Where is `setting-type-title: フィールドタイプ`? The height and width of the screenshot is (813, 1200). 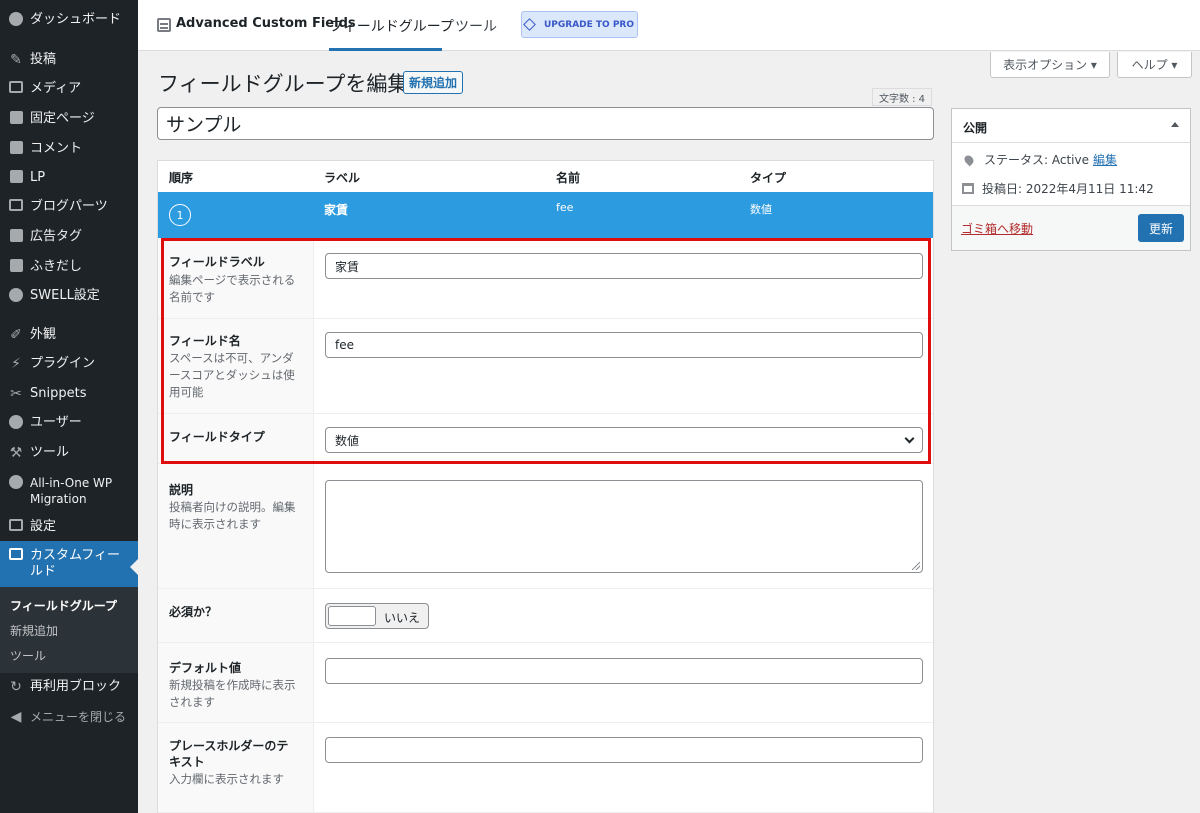
setting-type-title: フィールドタイプ is located at coordinates (217, 437).